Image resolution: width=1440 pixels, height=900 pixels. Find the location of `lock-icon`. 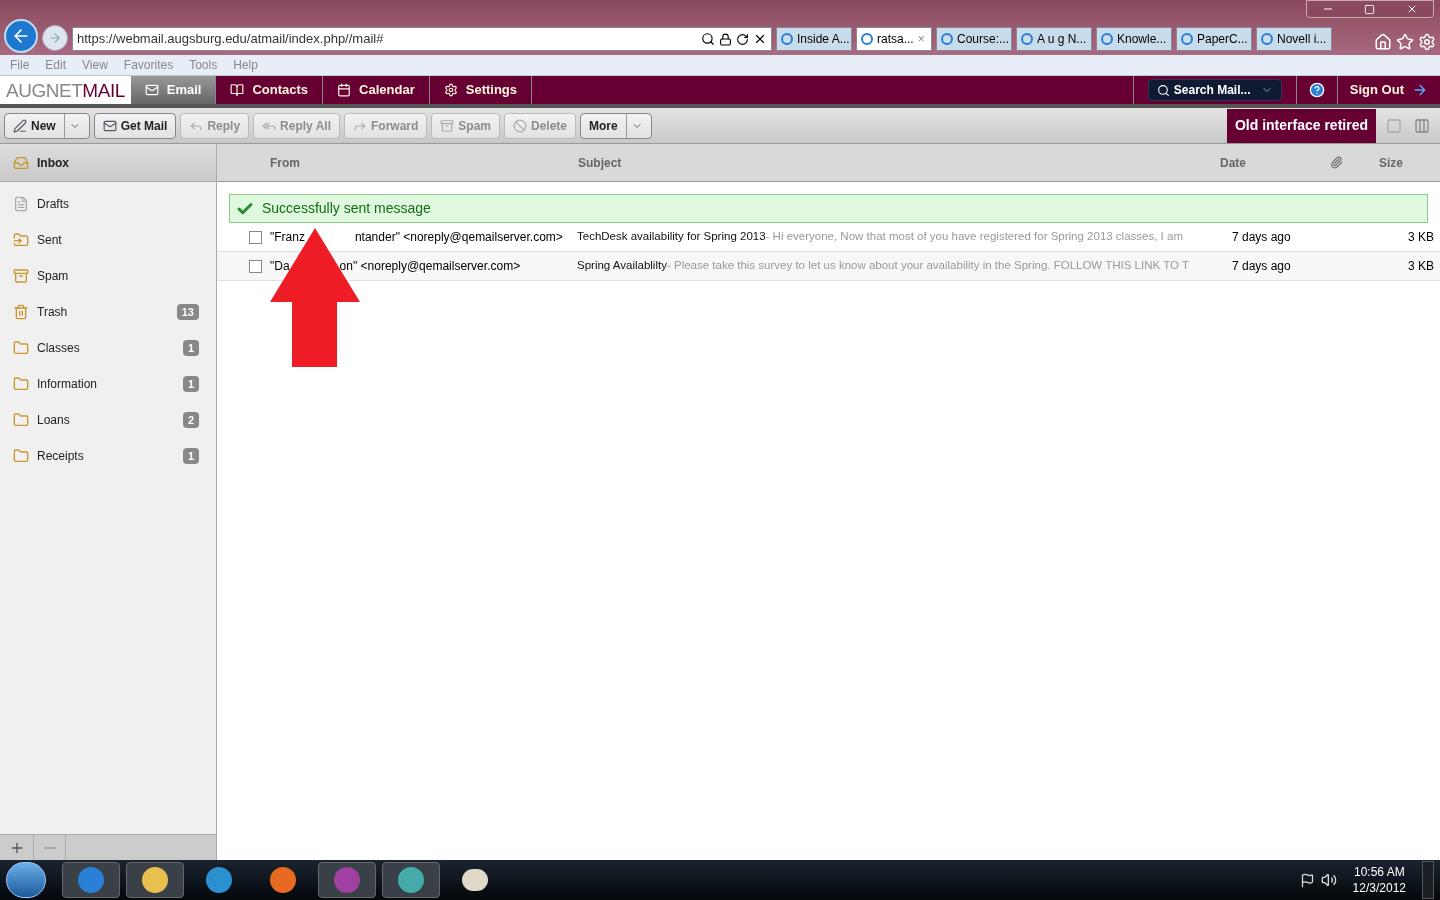

lock-icon is located at coordinates (725, 39).